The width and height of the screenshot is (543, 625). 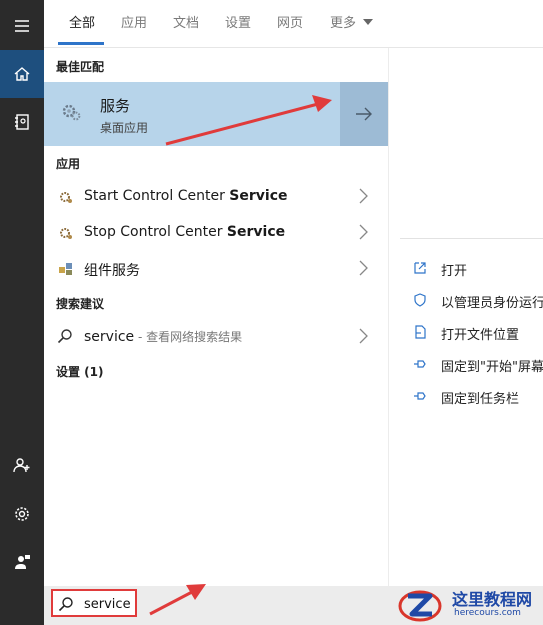 What do you see at coordinates (22, 312) in the screenshot?
I see `left-rail` at bounding box center [22, 312].